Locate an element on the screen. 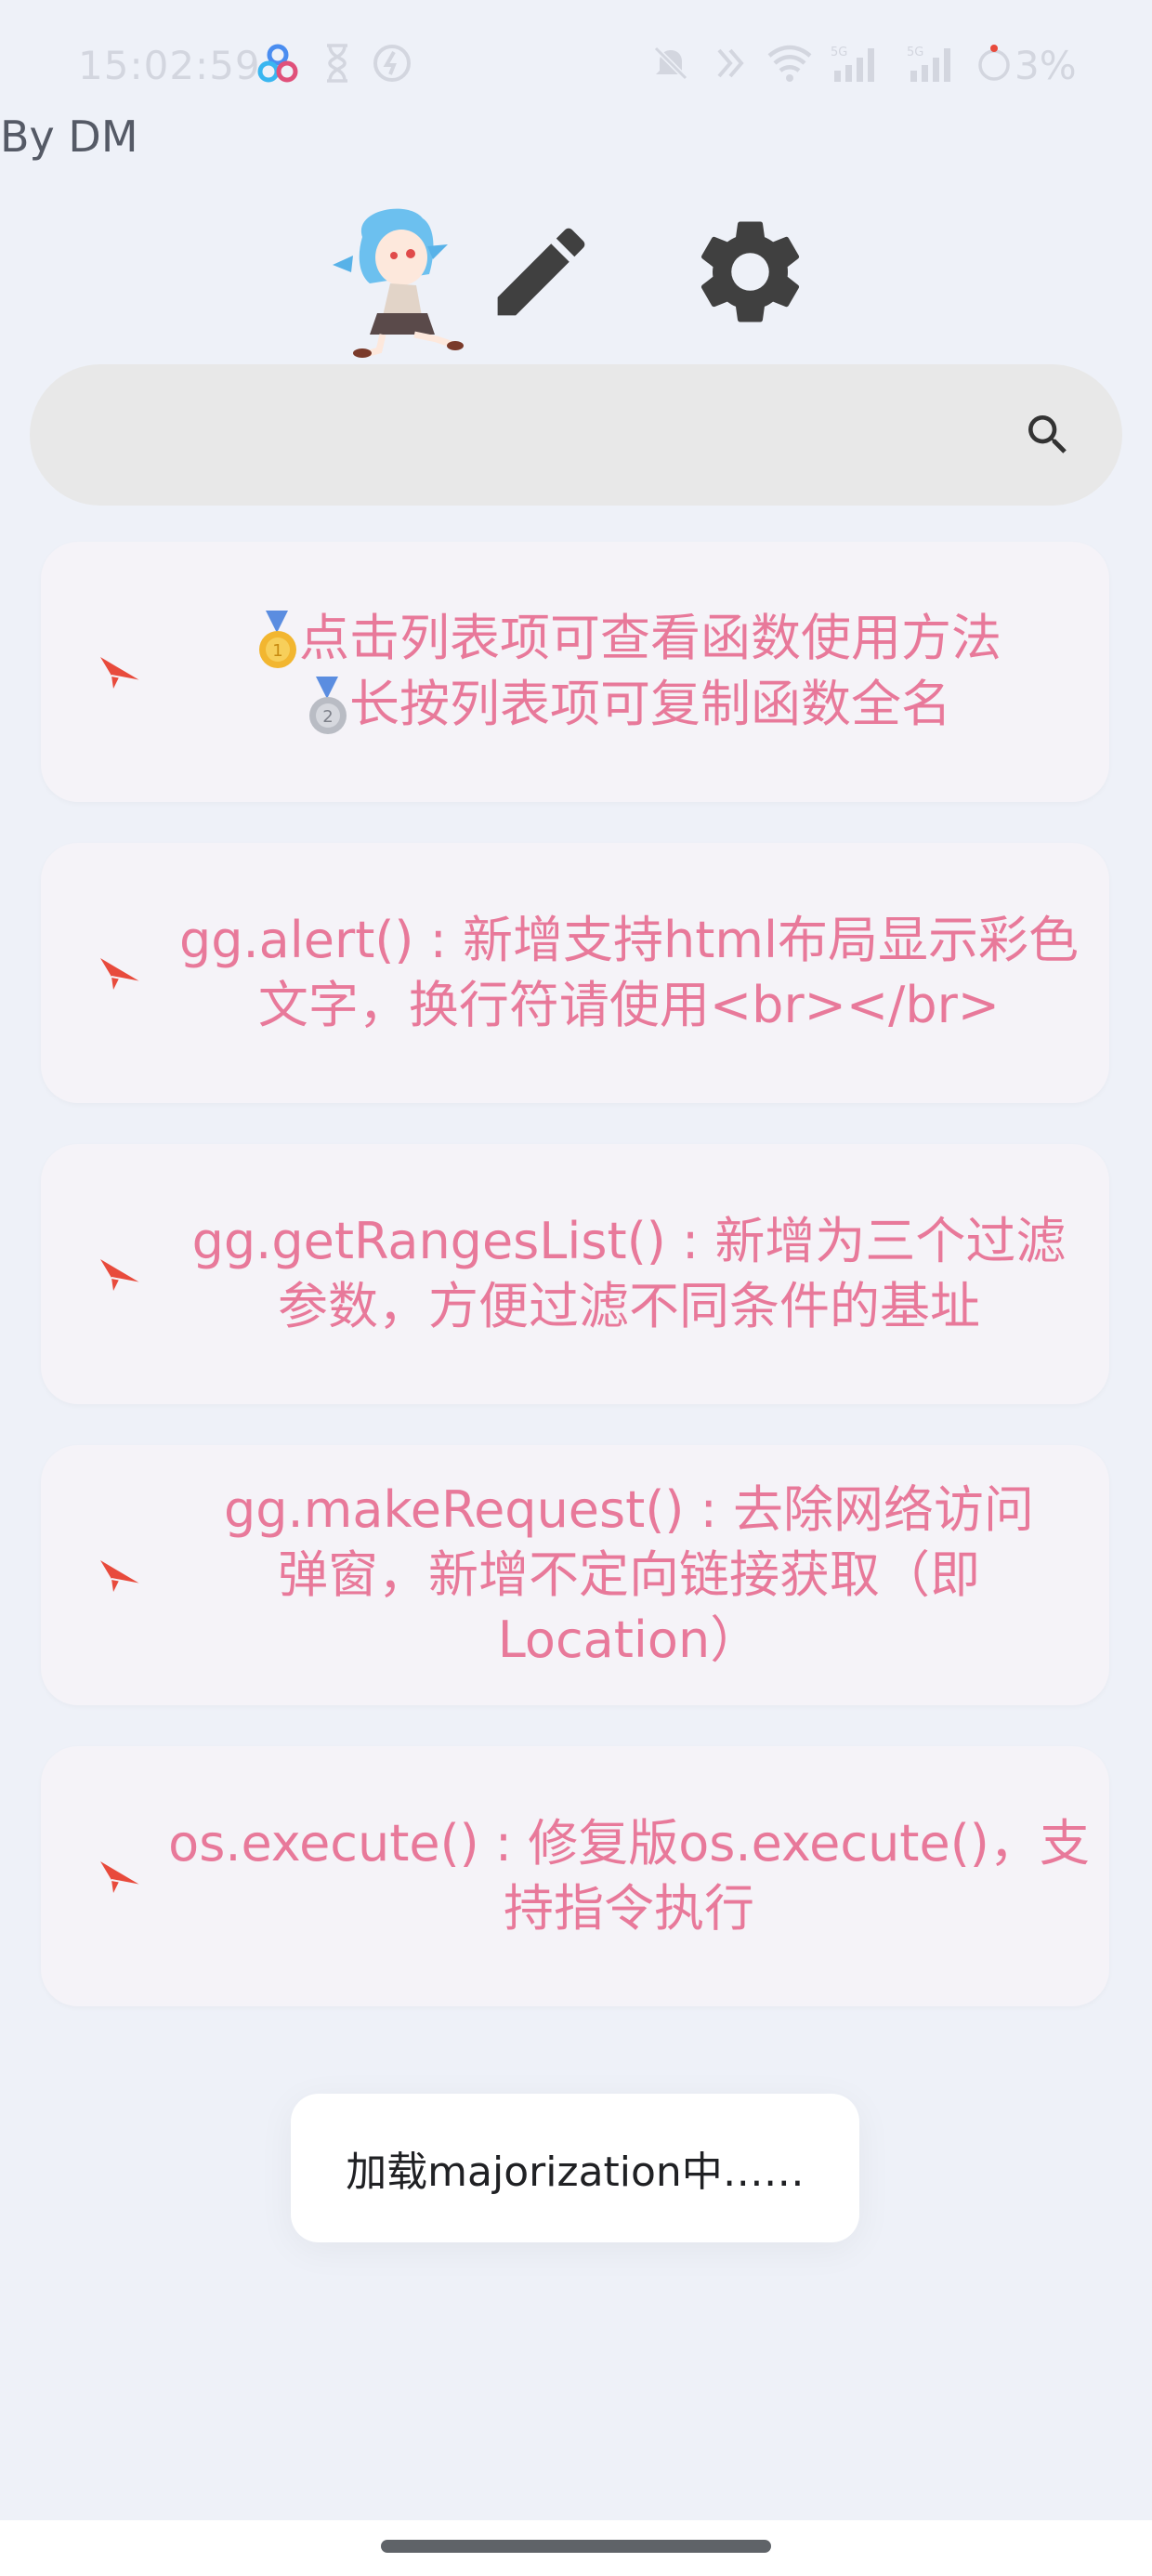 This screenshot has width=1152, height=2576. search-bar is located at coordinates (576, 435).